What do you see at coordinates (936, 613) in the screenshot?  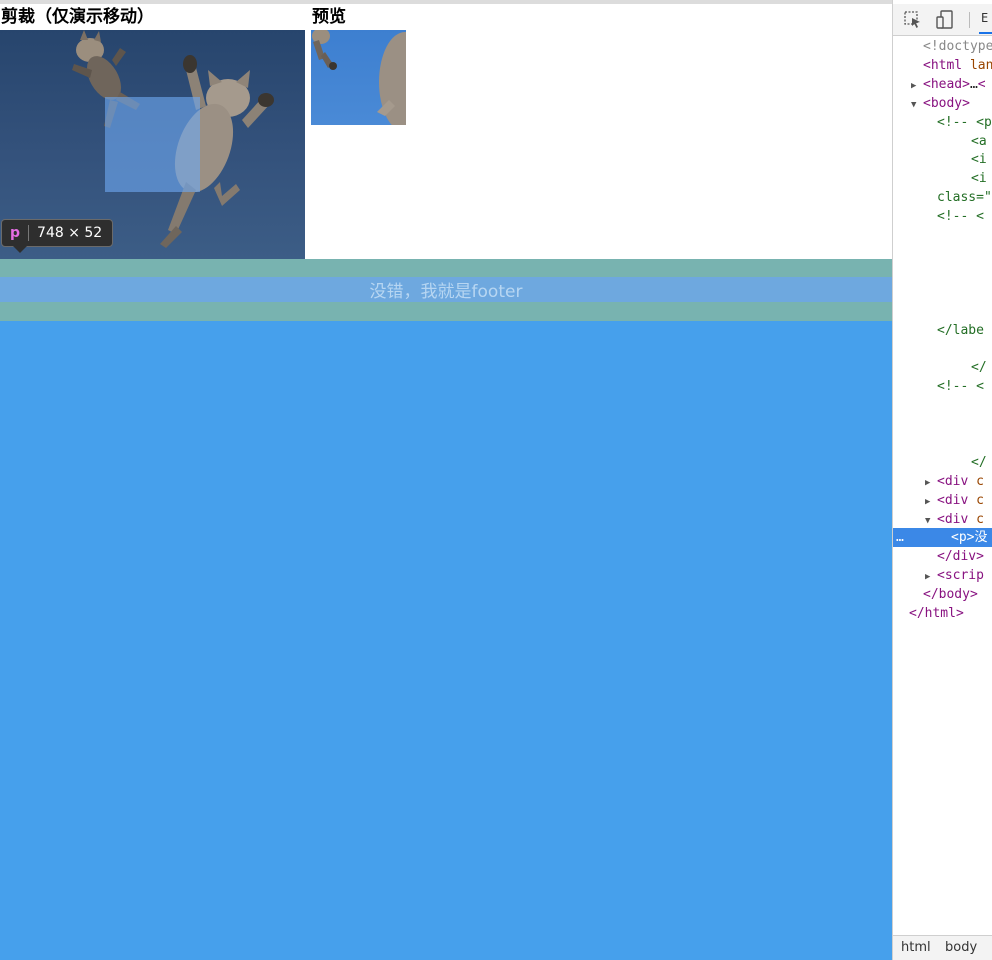 I see `code-token: </html>` at bounding box center [936, 613].